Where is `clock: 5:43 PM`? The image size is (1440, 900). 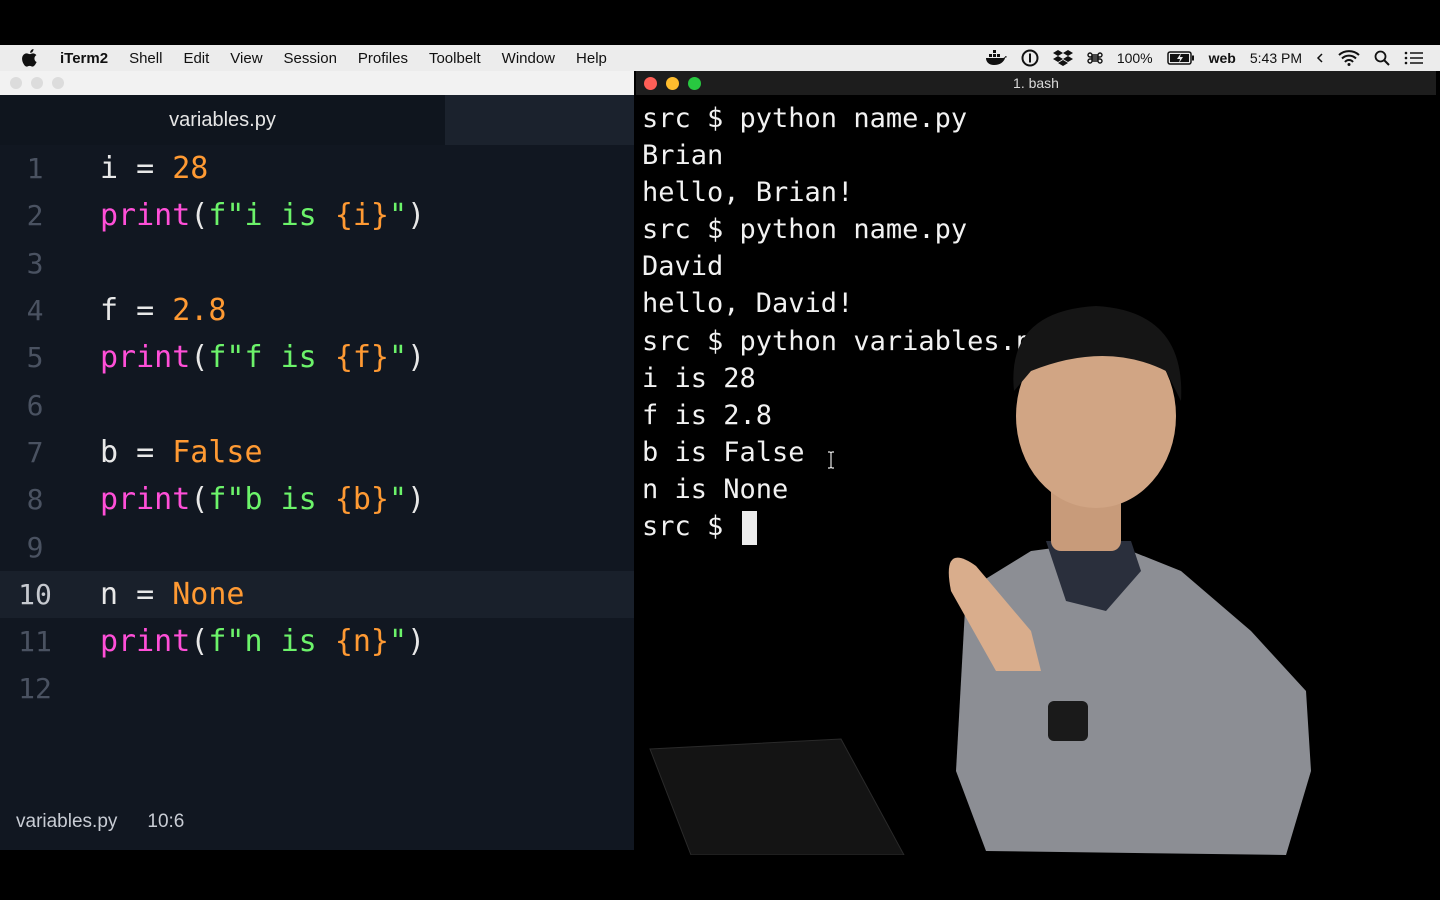 clock: 5:43 PM is located at coordinates (1276, 58).